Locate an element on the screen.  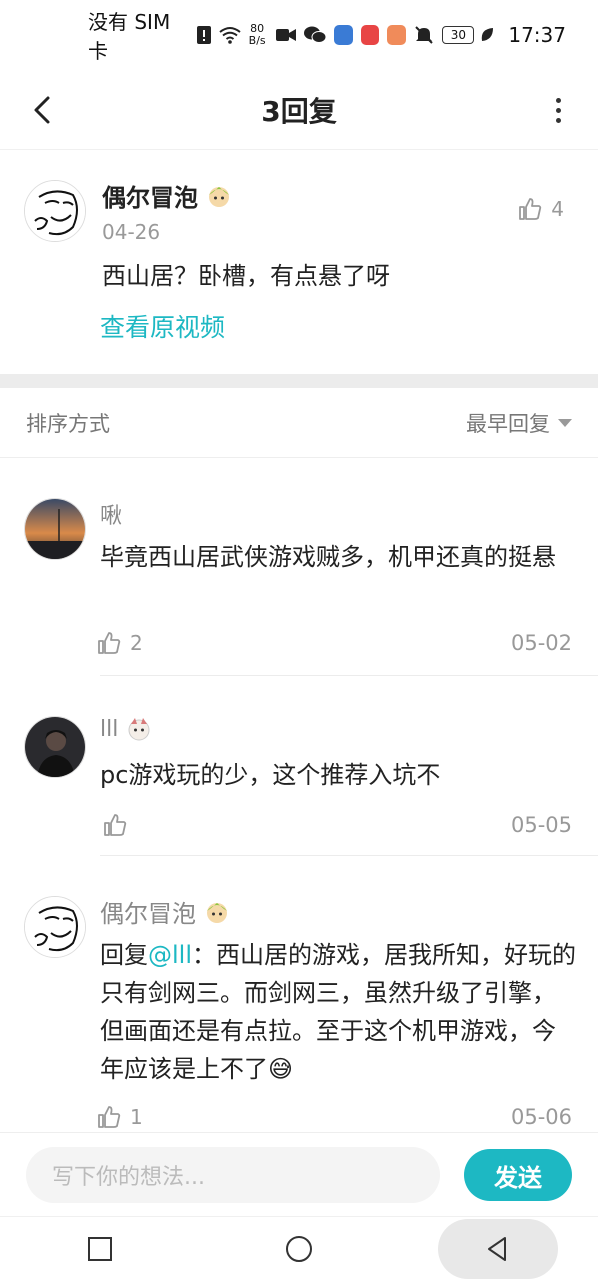
reply-author: 啾 is located at coordinates (111, 514).